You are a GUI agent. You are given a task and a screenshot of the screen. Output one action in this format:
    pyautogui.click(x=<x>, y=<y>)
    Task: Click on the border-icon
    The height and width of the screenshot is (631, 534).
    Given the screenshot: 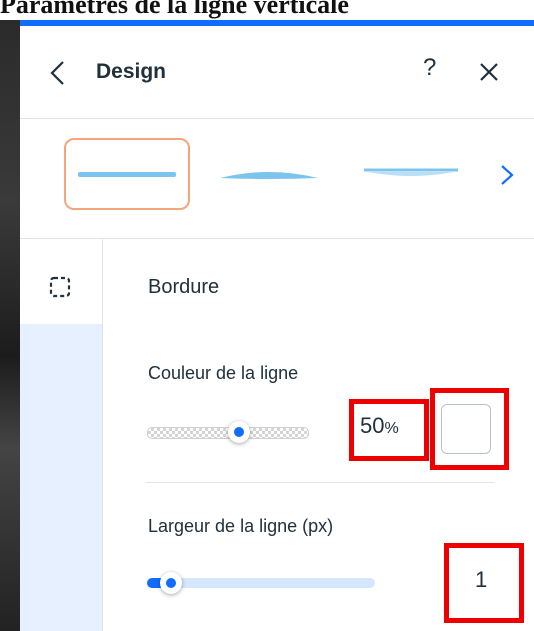 What is the action you would take?
    pyautogui.click(x=60, y=287)
    